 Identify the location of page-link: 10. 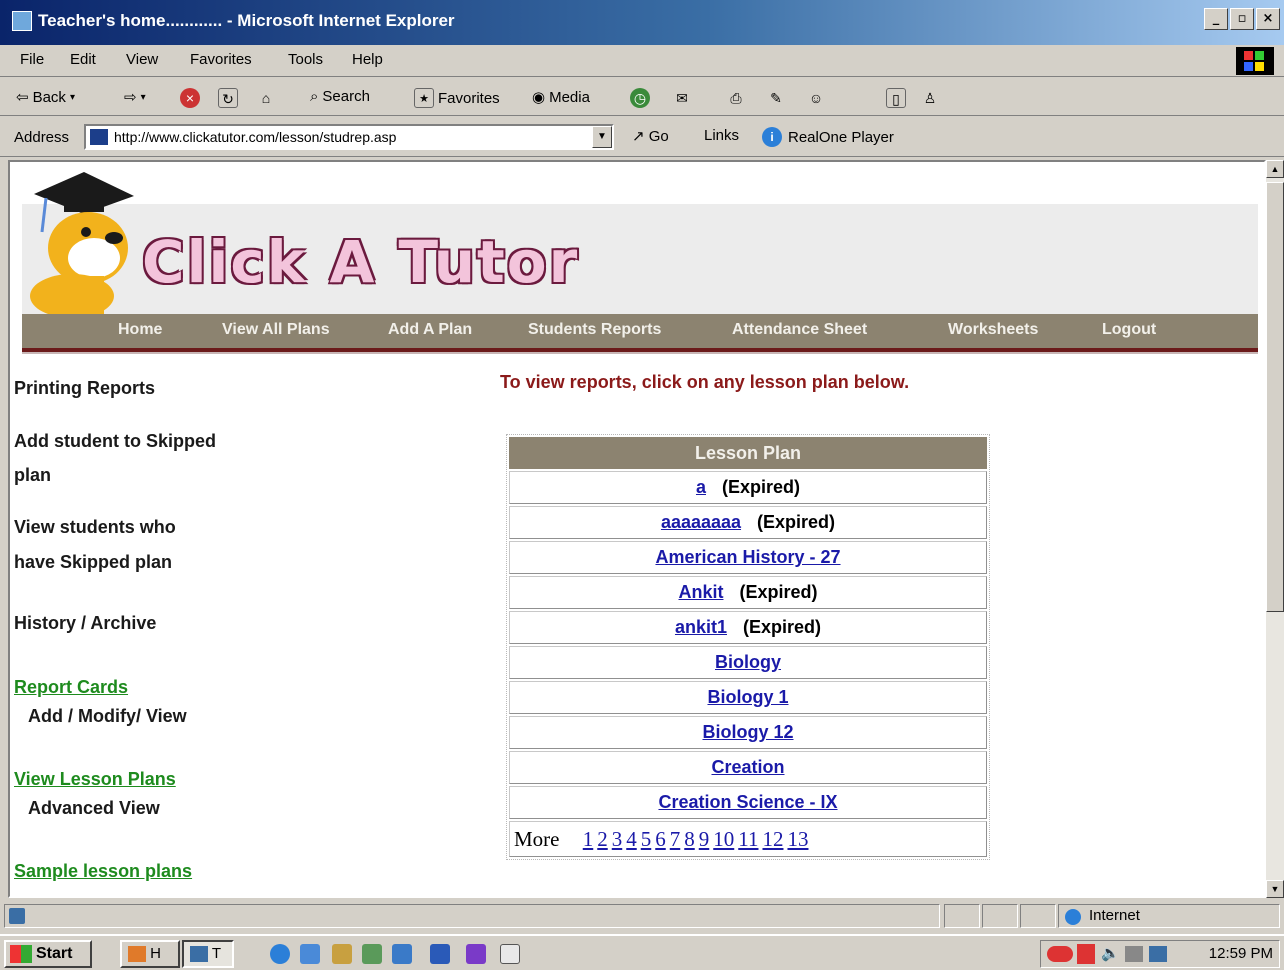
(723, 839).